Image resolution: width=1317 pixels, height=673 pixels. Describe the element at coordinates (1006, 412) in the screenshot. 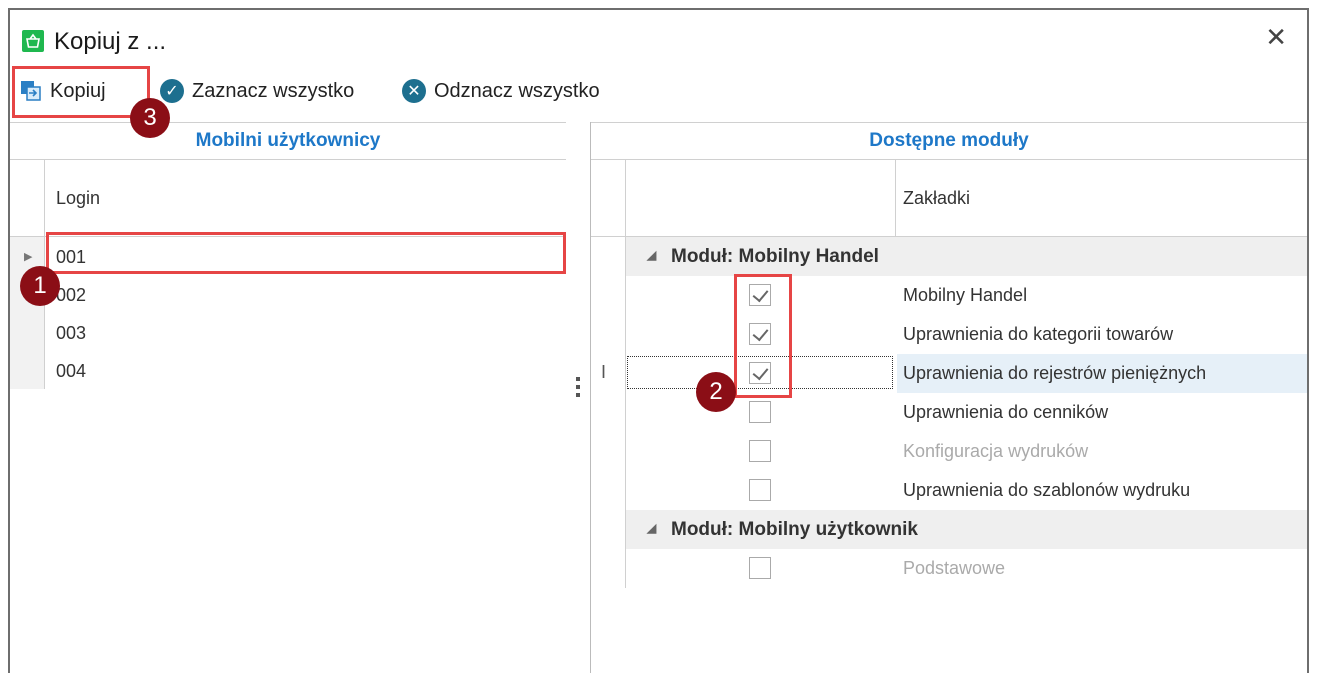

I see `module-label: Uprawnienia do cenników` at that location.